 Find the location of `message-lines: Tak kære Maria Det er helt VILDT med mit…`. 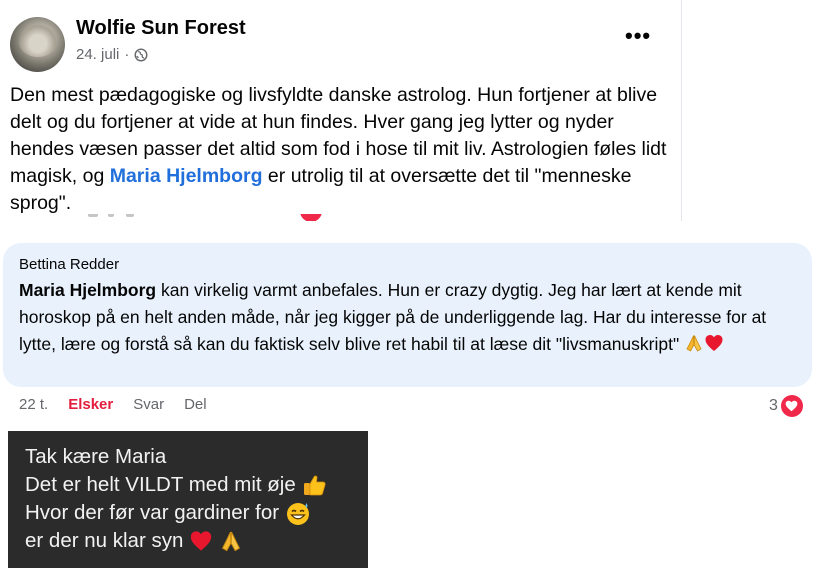

message-lines: Tak kære Maria Det er helt VILDT med mit… is located at coordinates (176, 499).